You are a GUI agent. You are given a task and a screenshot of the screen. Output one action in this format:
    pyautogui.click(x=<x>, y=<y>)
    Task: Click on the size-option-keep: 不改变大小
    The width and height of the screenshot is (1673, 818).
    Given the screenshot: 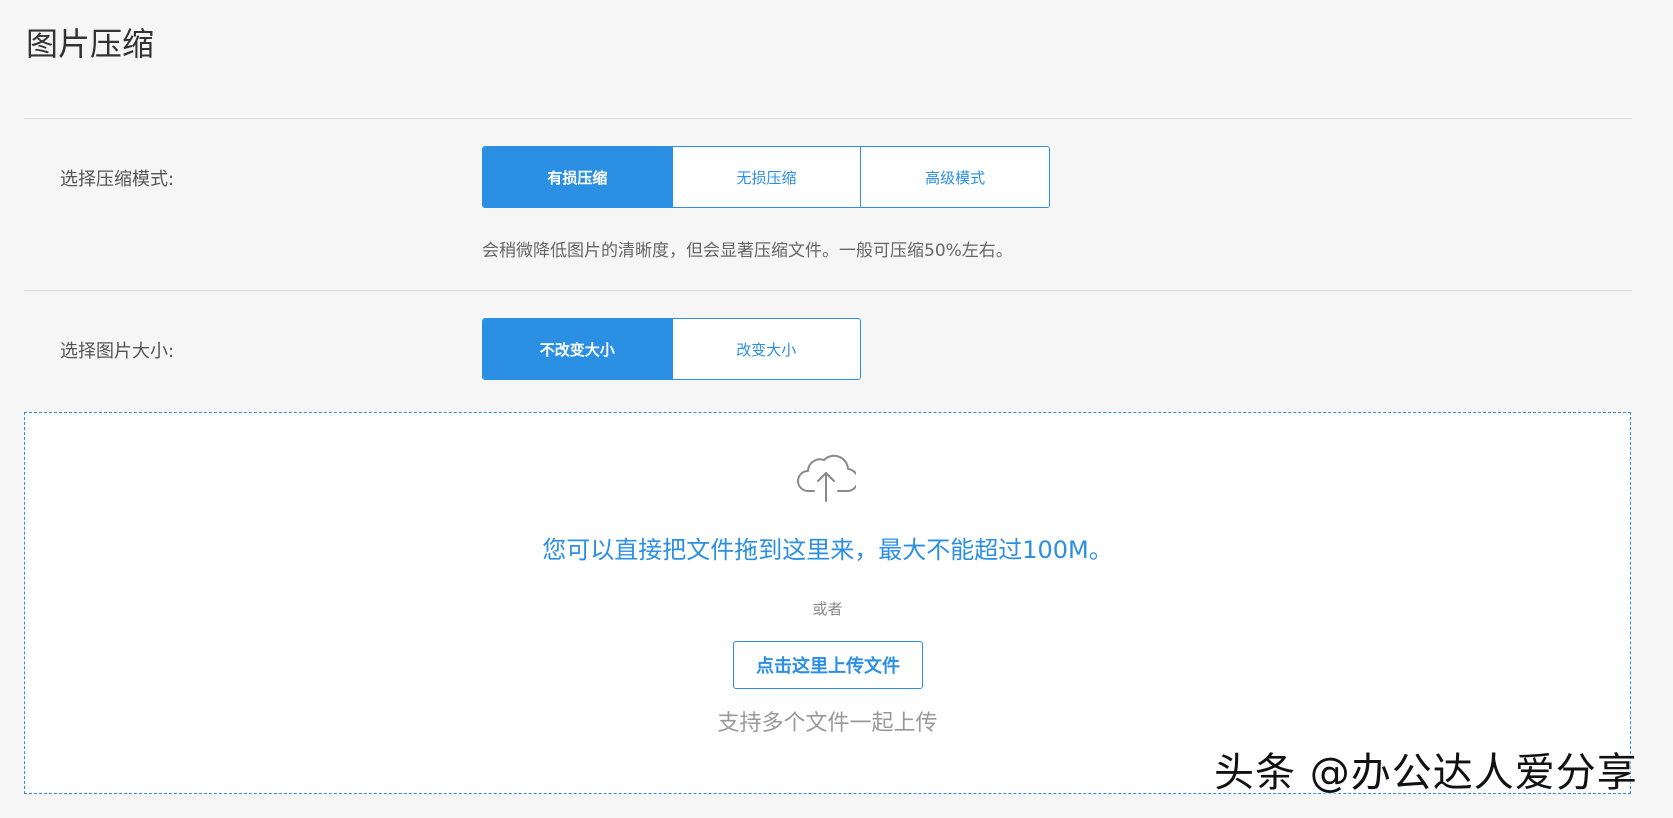 What is the action you would take?
    pyautogui.click(x=577, y=349)
    